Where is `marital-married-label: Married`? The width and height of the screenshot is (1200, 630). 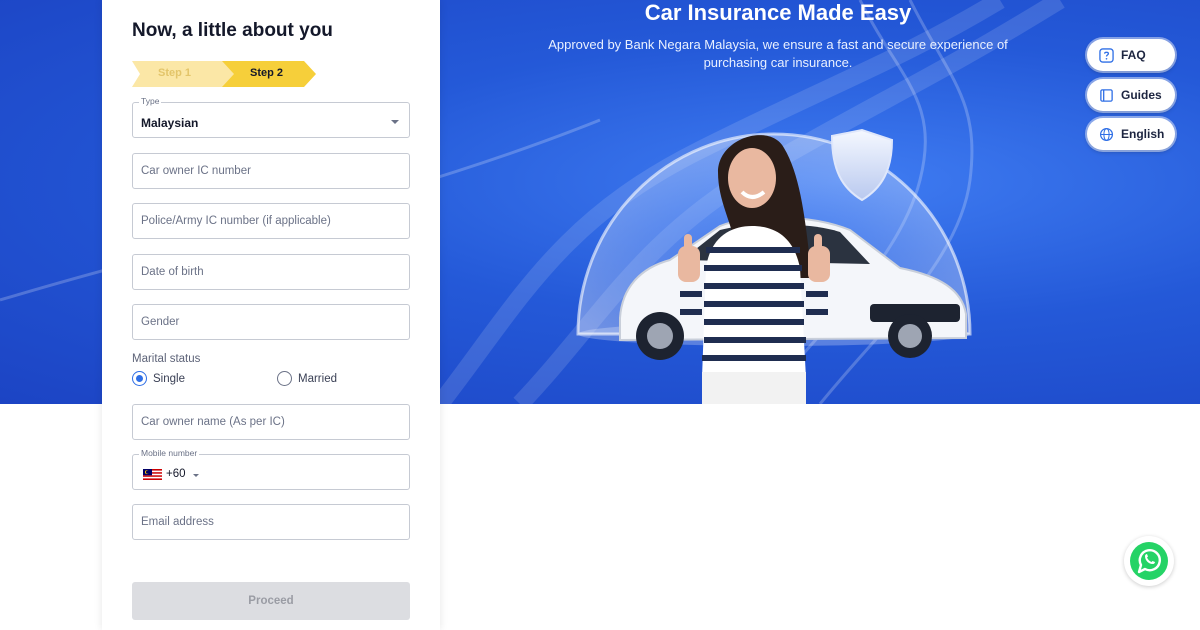
marital-married-label: Married is located at coordinates (317, 378).